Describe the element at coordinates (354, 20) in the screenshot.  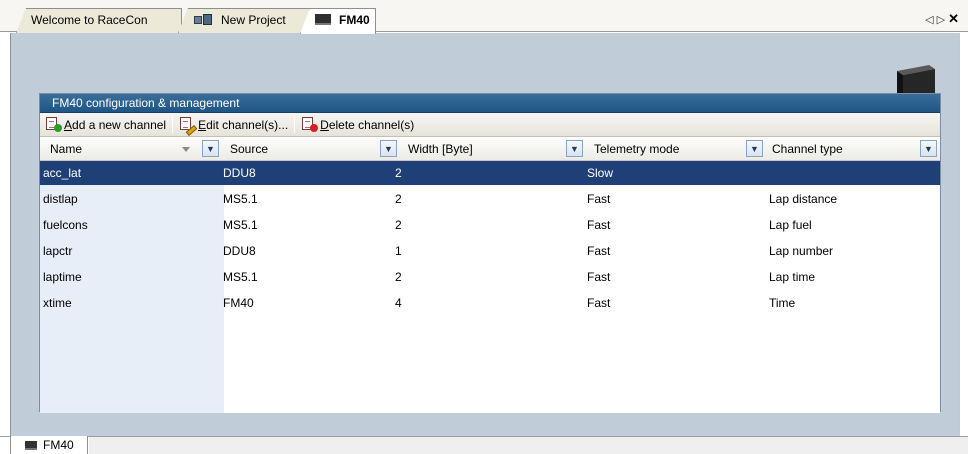
I see `tab-label: FM40` at that location.